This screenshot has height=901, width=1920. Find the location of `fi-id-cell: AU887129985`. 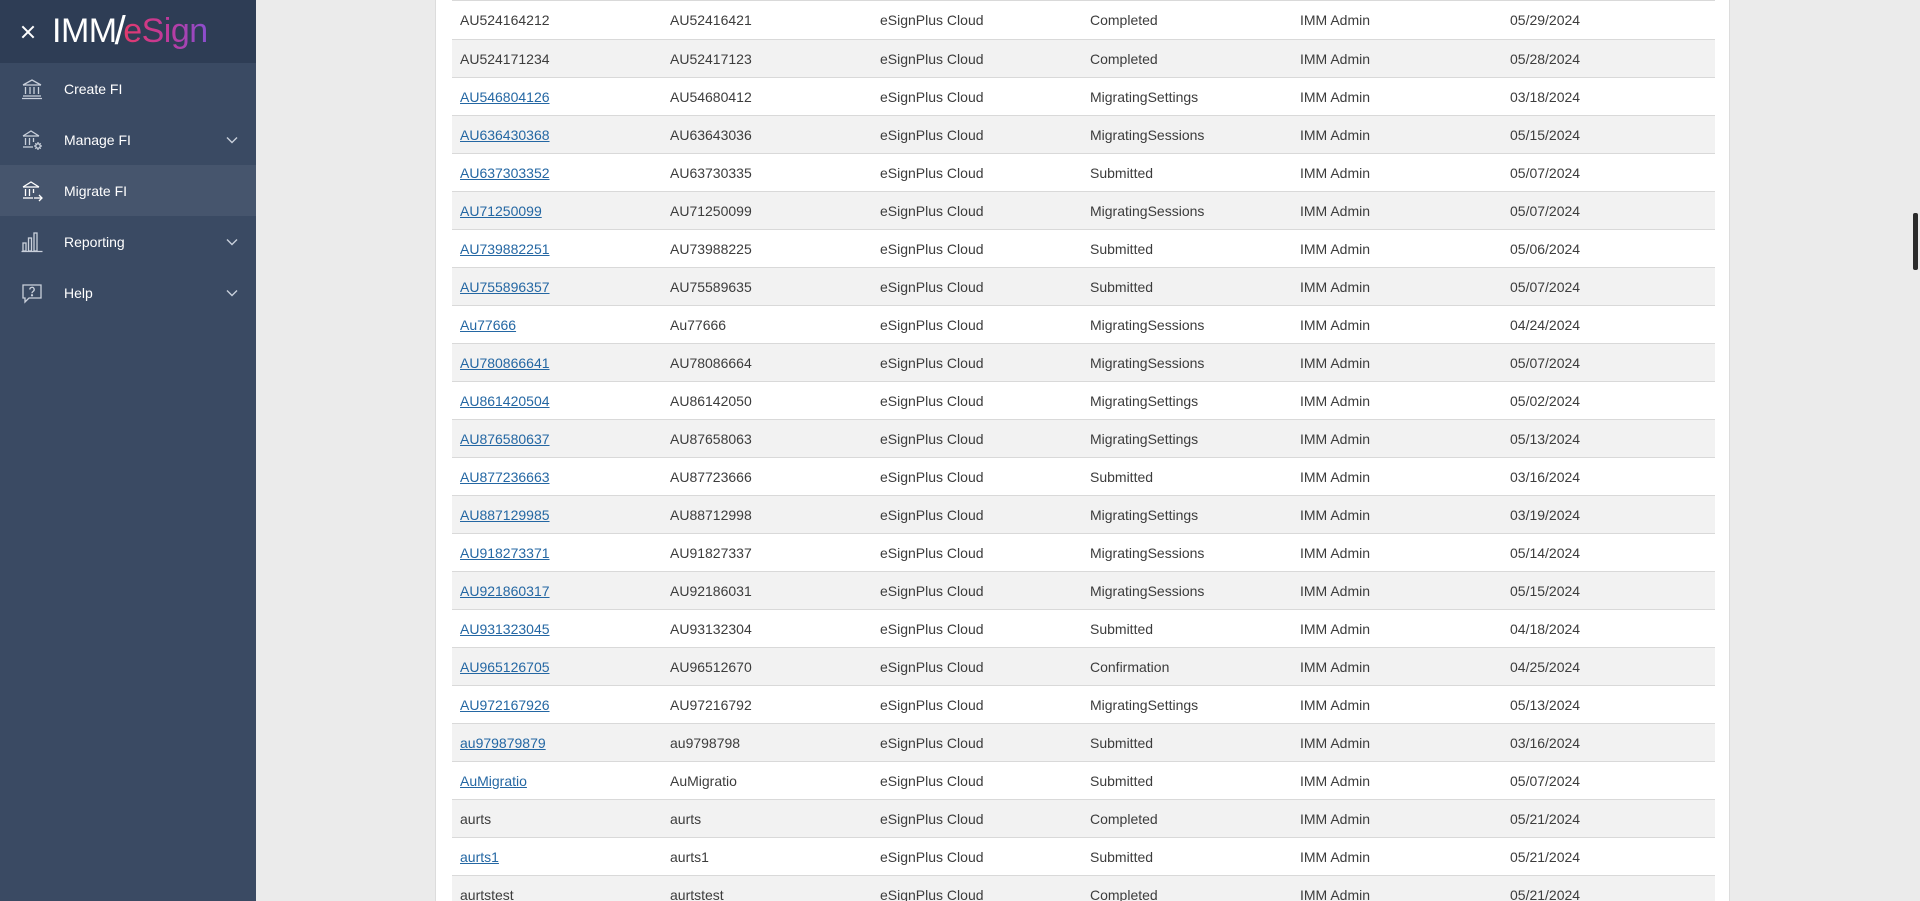

fi-id-cell: AU887129985 is located at coordinates (557, 514).